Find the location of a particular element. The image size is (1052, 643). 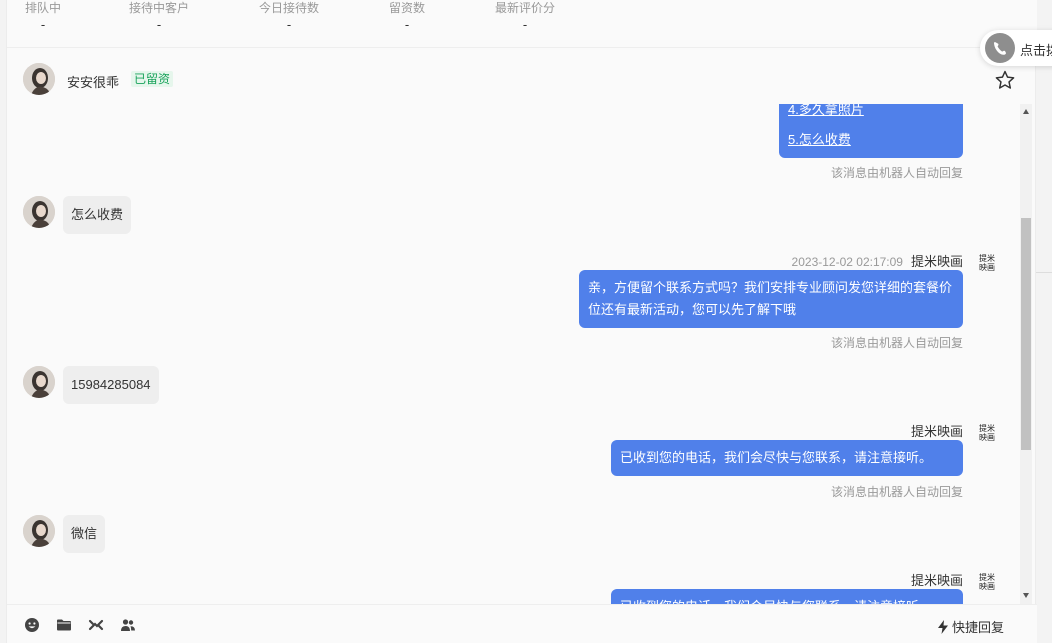

phone-icon is located at coordinates (1000, 48).